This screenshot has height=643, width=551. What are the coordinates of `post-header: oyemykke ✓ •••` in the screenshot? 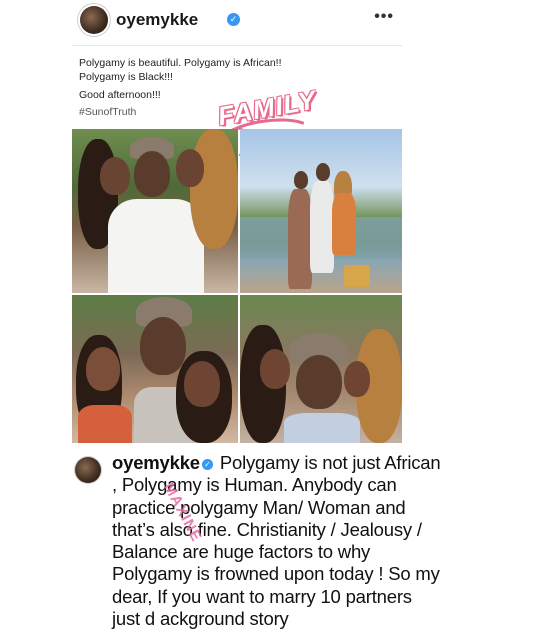 It's located at (237, 22).